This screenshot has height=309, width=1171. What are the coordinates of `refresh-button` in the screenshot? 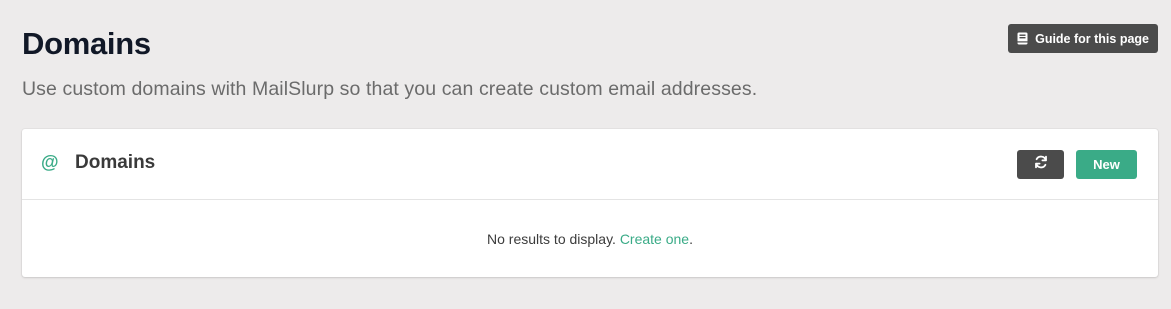 It's located at (1040, 164).